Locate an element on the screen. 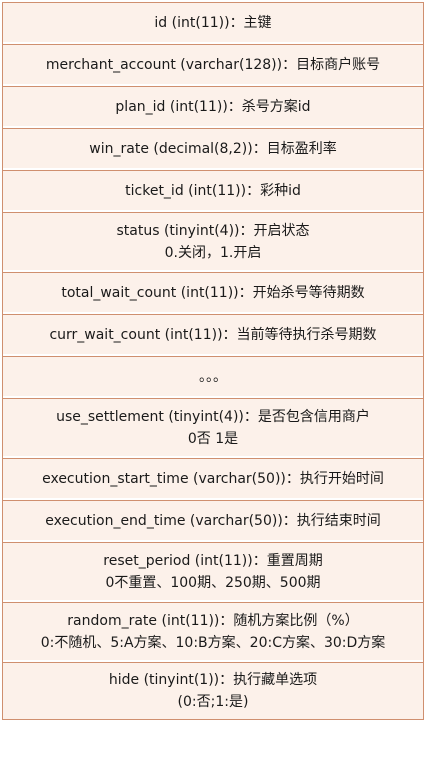  field-text: id (int(11))：主键 is located at coordinates (213, 22).